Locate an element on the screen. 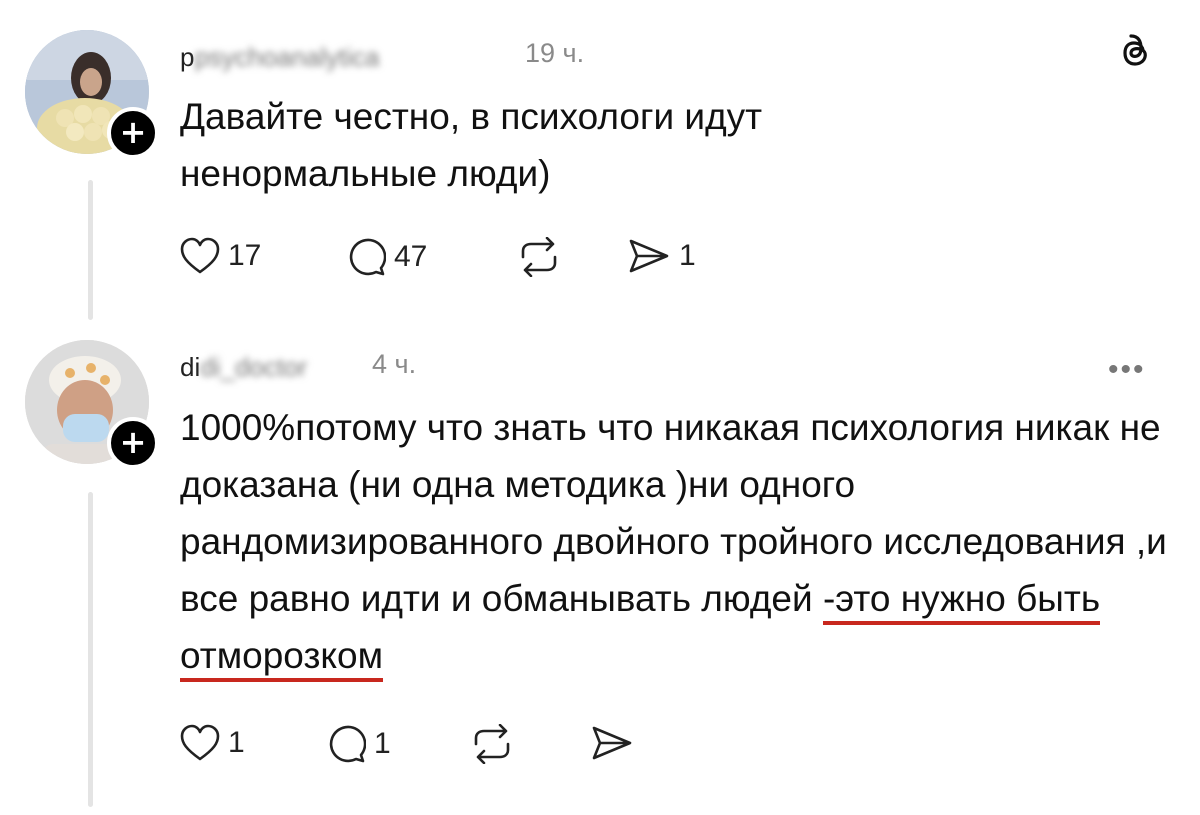  comment-count: 1 is located at coordinates (382, 743).